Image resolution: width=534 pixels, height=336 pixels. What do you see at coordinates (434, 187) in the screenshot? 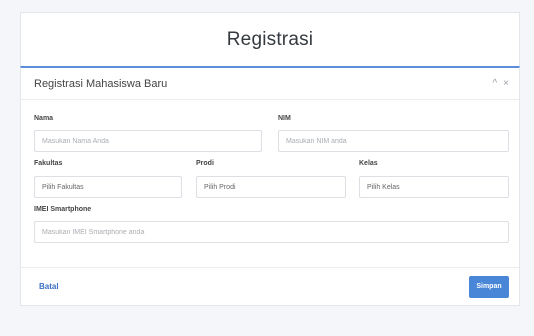
I see `kelas-select: Pilih Kelas` at bounding box center [434, 187].